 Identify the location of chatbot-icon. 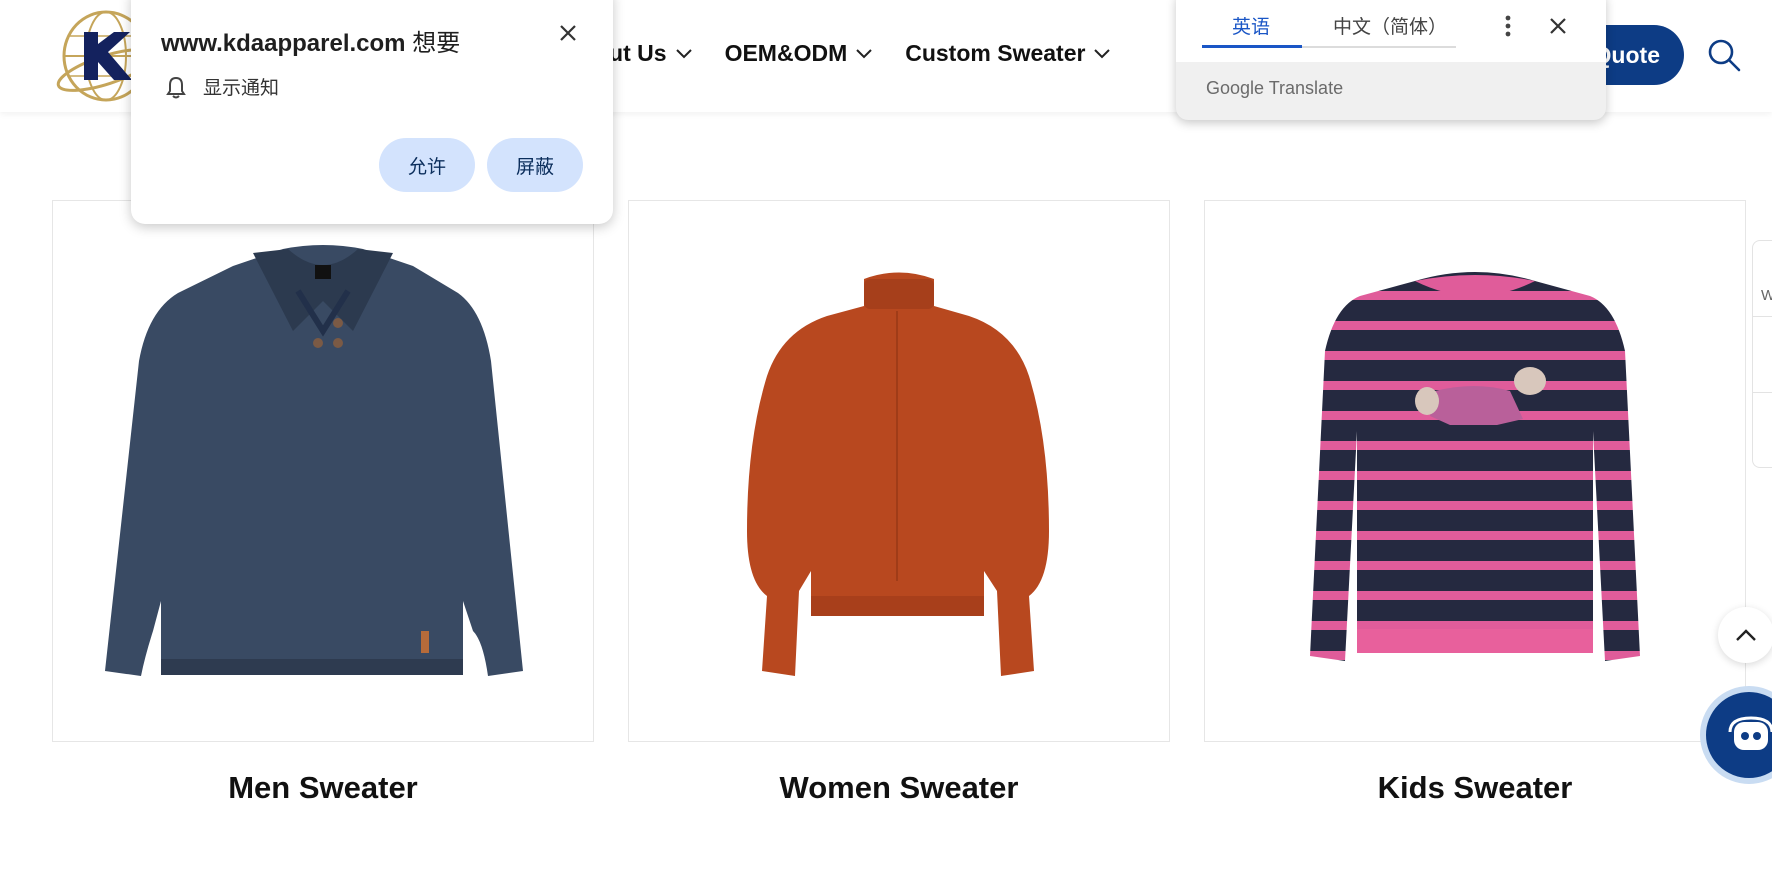
(1750, 733).